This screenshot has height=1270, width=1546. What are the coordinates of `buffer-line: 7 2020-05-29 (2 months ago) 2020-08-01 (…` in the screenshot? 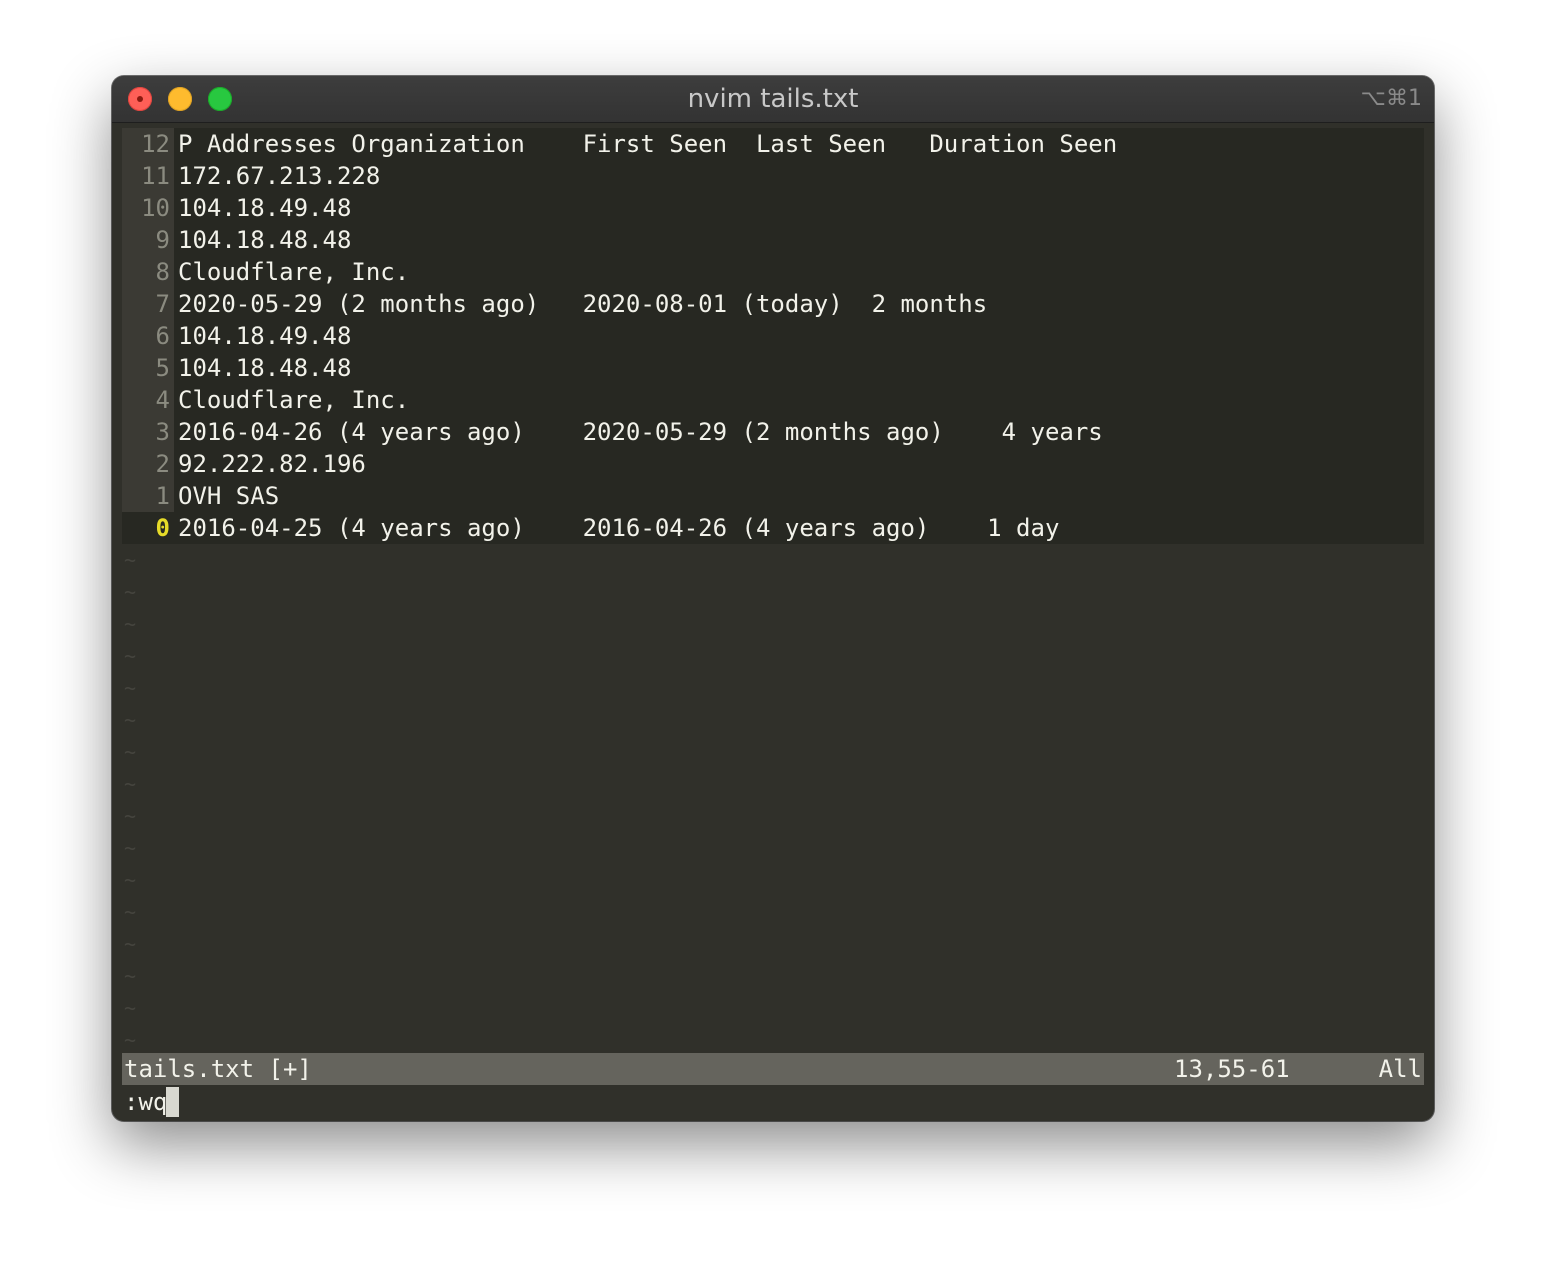 It's located at (773, 304).